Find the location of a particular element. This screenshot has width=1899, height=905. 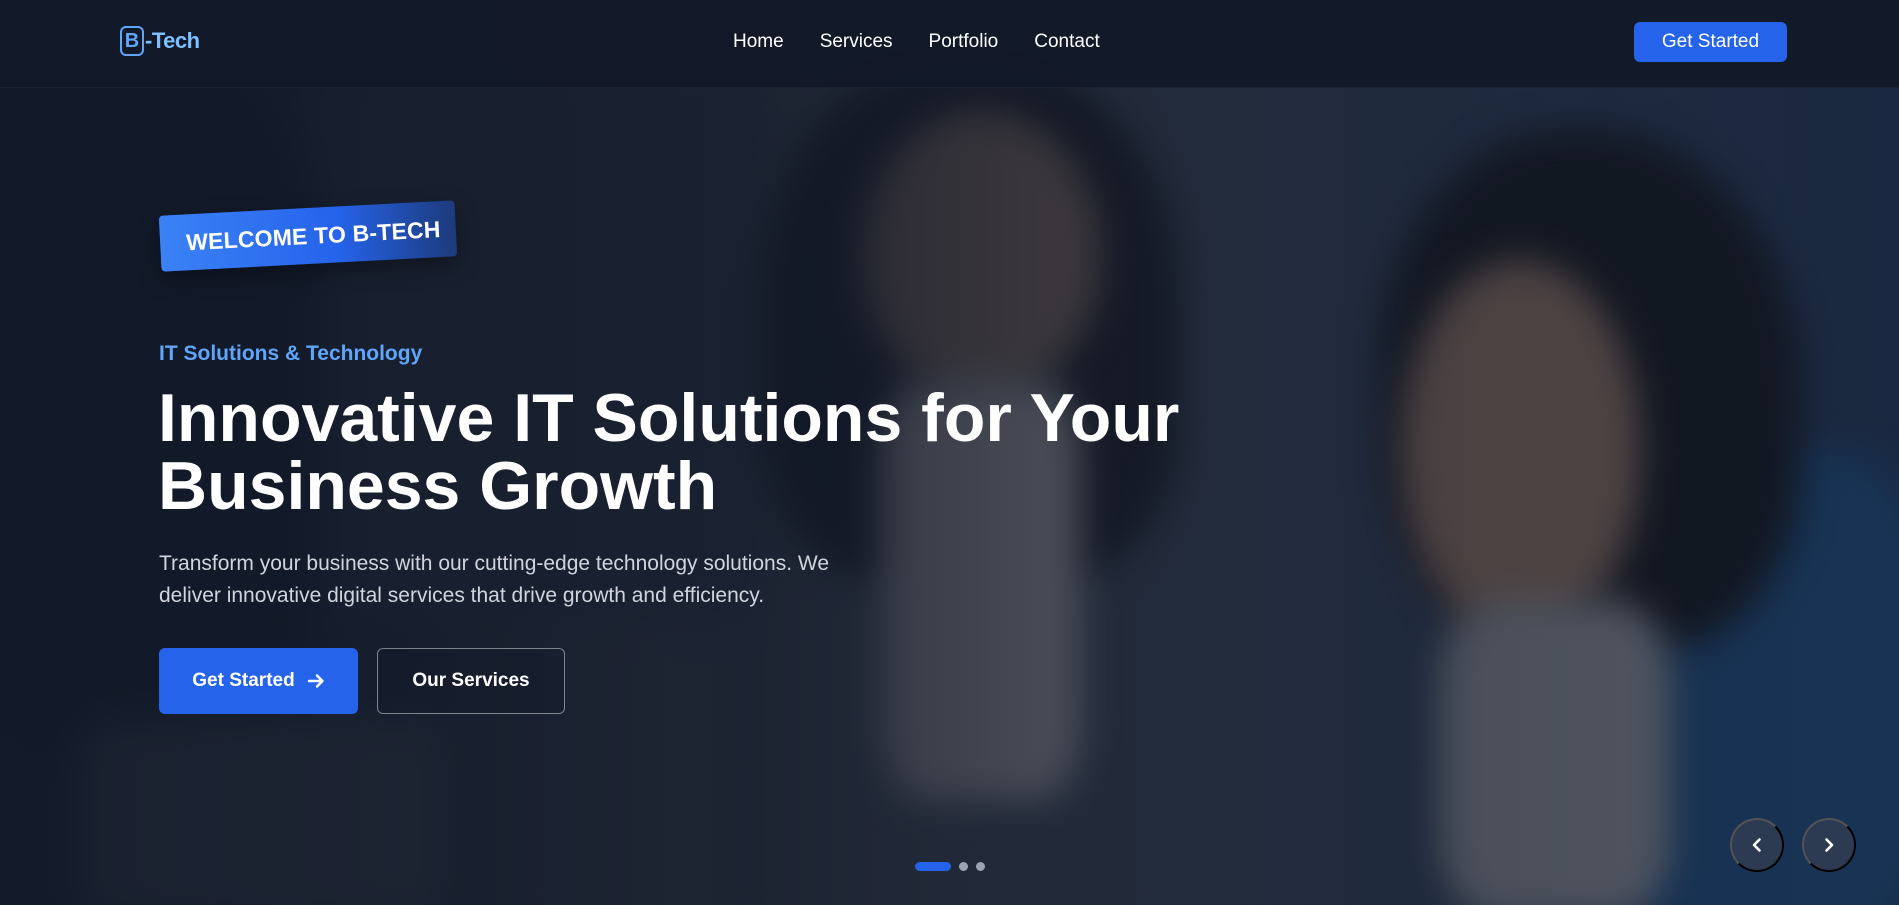

brand-logo: B -Tech is located at coordinates (160, 41).